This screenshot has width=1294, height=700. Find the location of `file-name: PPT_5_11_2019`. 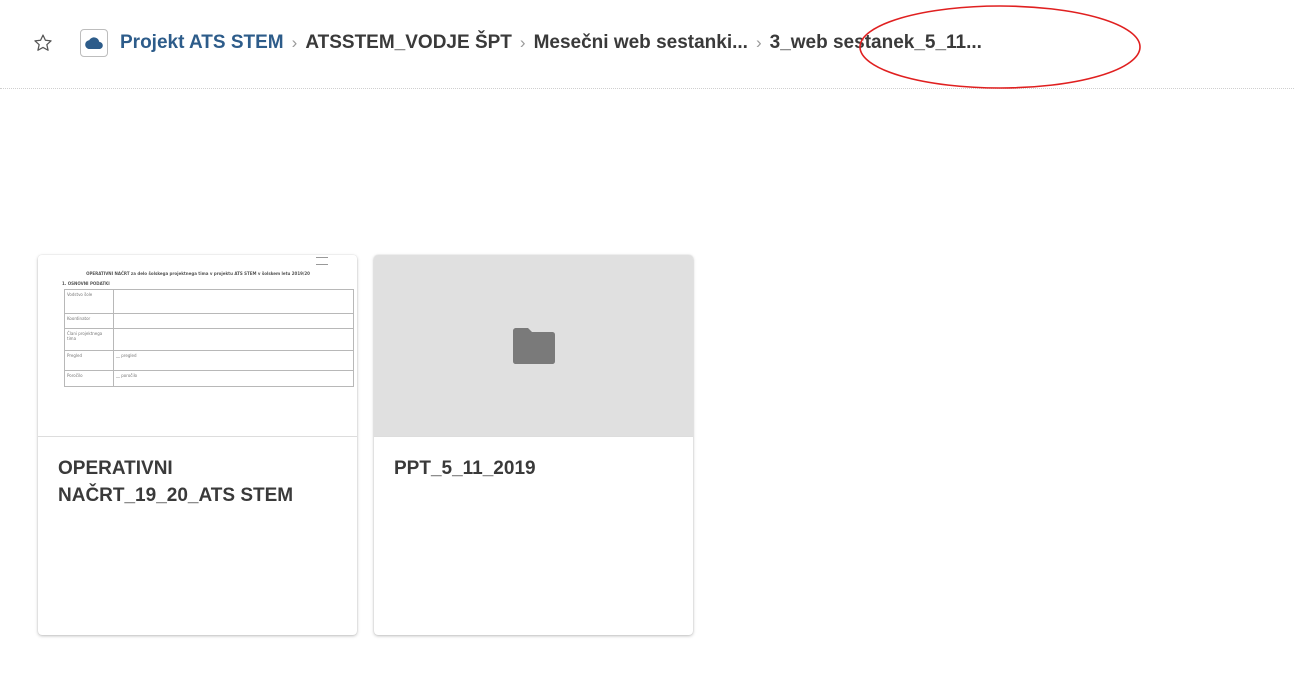

file-name: PPT_5_11_2019 is located at coordinates (465, 468).